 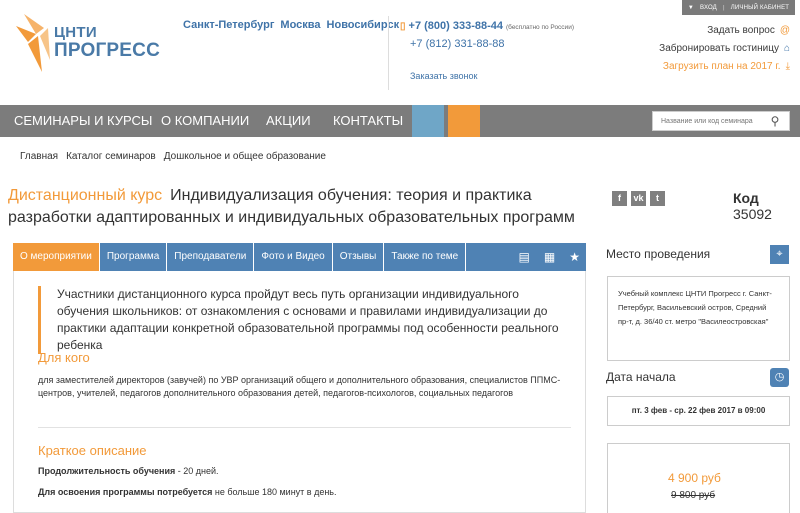 I want to click on section-title-audience: Для кого, so click(x=64, y=357).